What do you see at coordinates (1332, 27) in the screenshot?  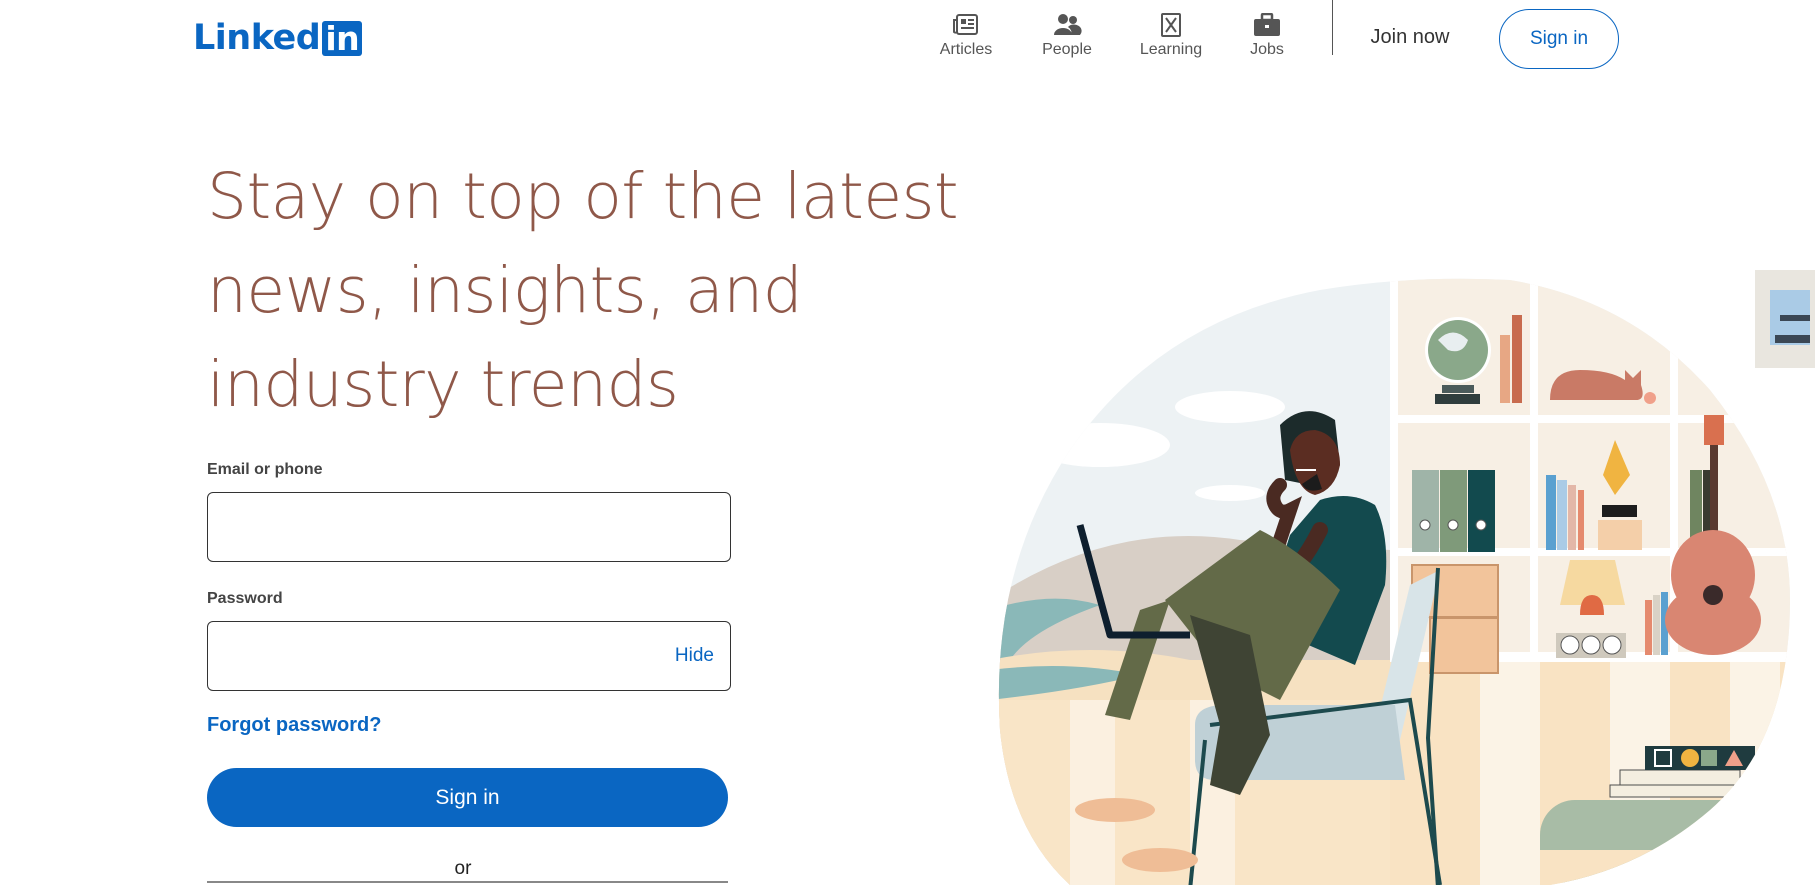 I see `header-divider` at bounding box center [1332, 27].